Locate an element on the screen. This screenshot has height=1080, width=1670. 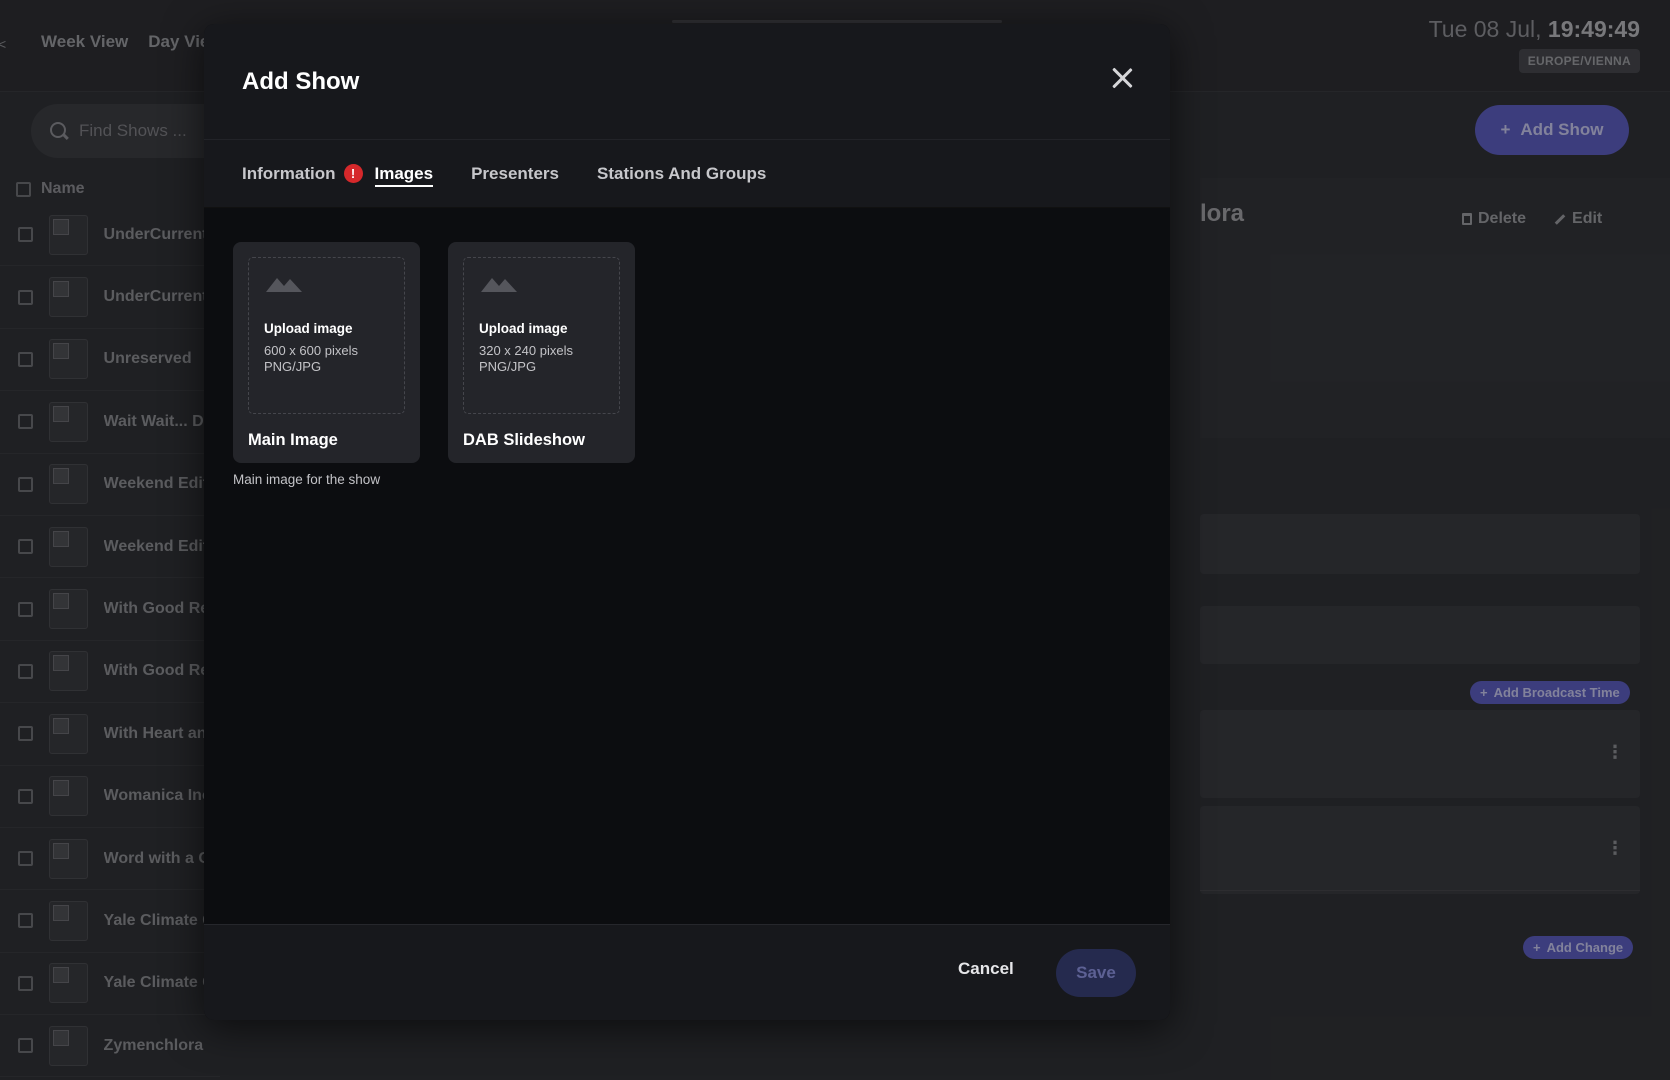
dialog-footer: Cancel Save is located at coordinates (687, 972).